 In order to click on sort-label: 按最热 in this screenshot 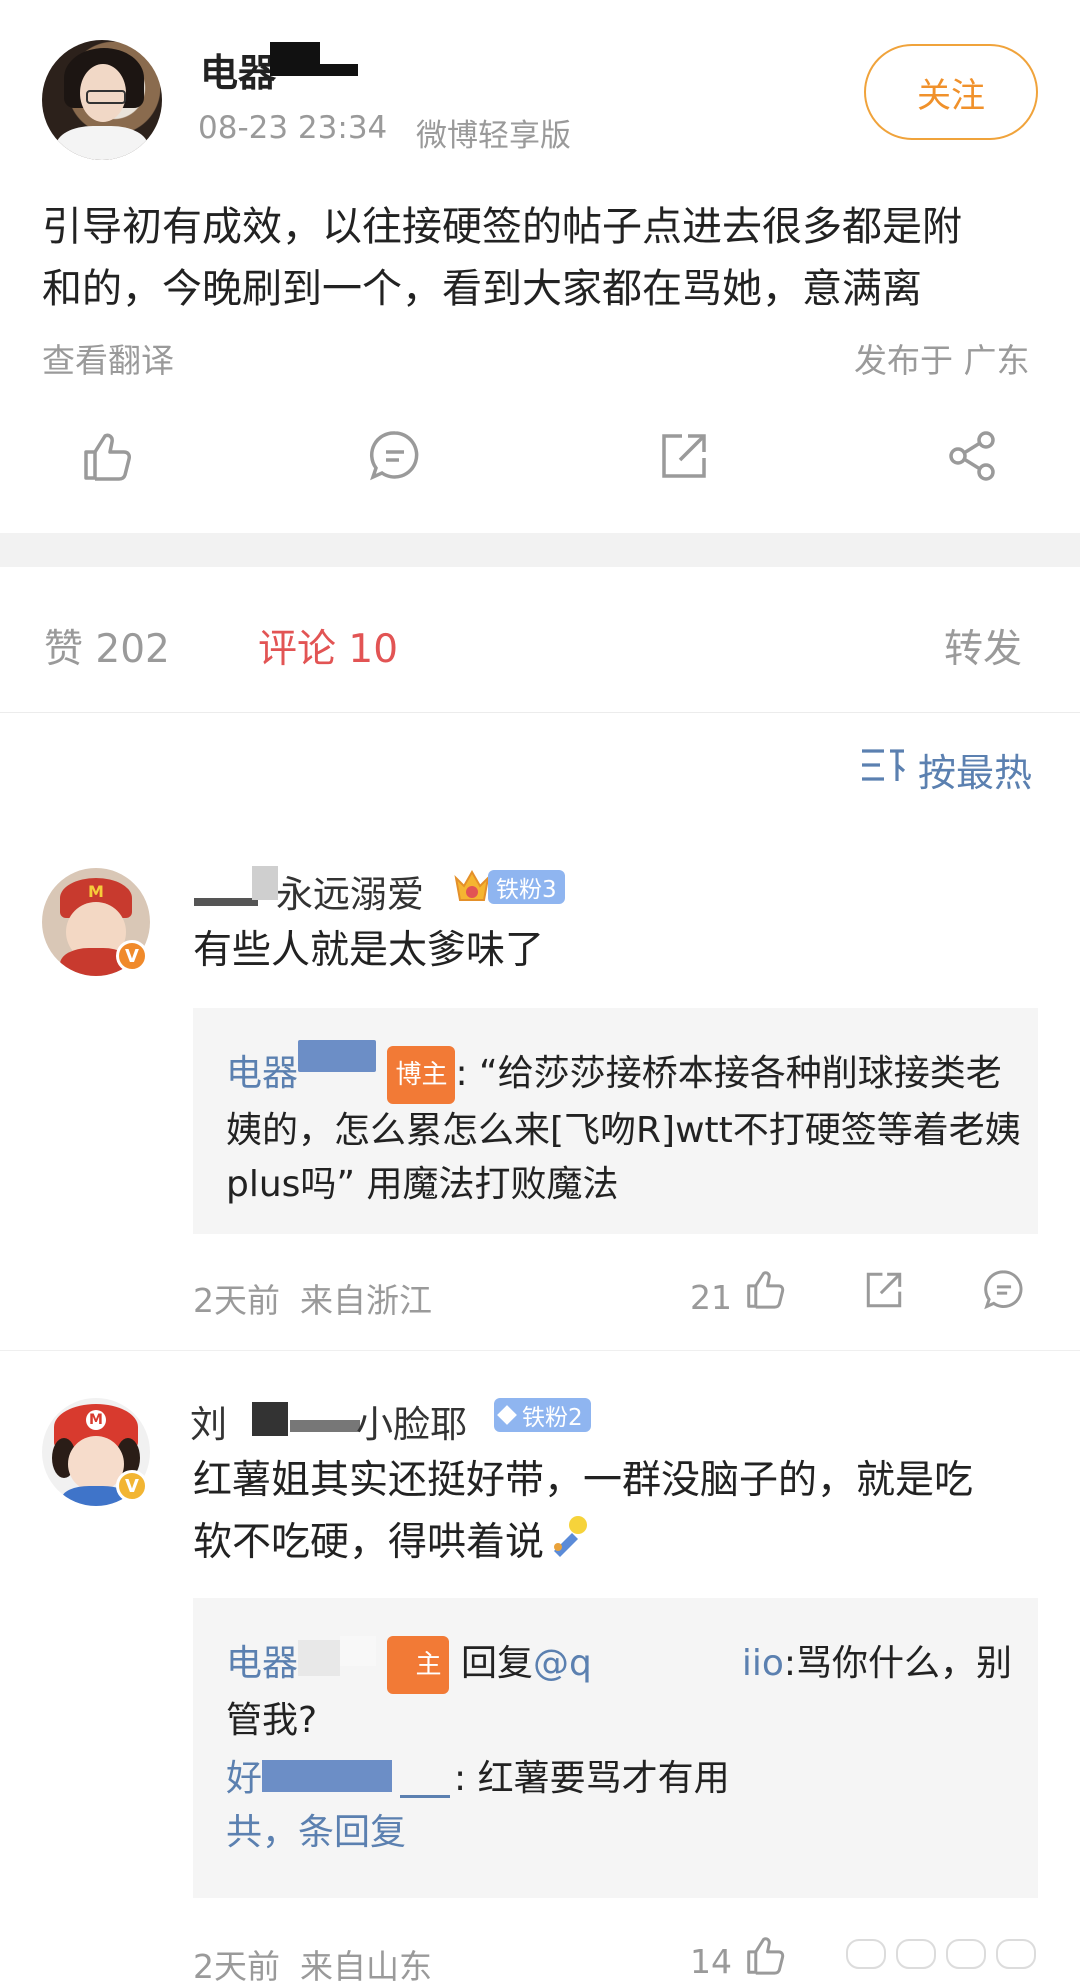, I will do `click(975, 773)`.